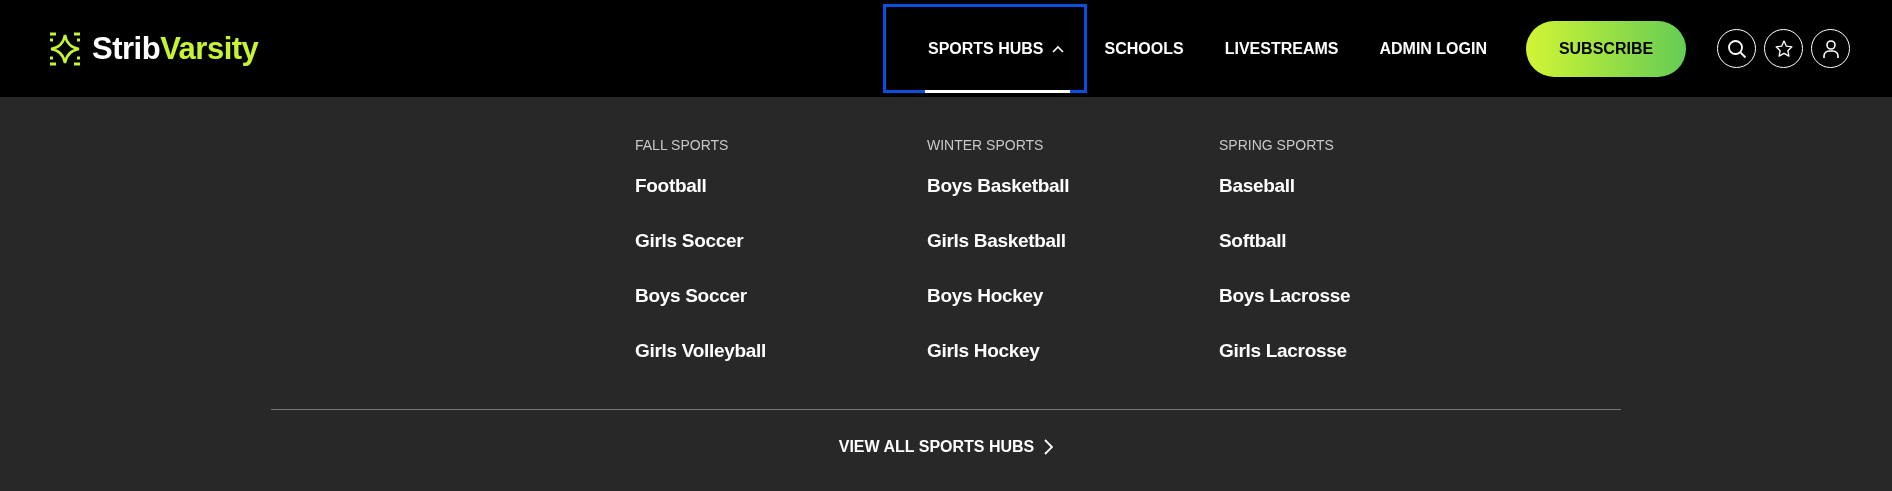 Image resolution: width=1892 pixels, height=491 pixels. Describe the element at coordinates (1049, 447) in the screenshot. I see `chevron-icon` at that location.